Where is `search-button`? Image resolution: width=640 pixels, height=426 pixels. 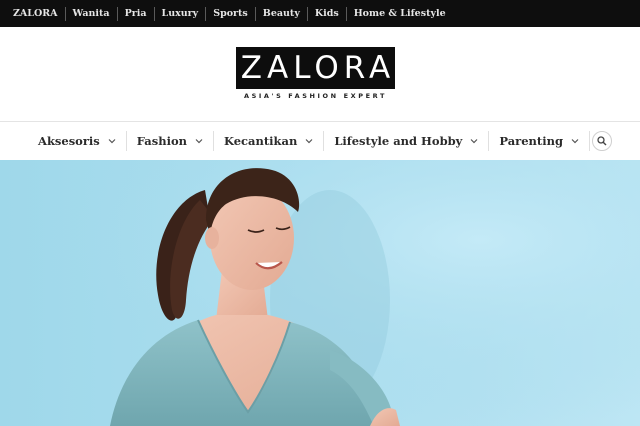 search-button is located at coordinates (601, 141).